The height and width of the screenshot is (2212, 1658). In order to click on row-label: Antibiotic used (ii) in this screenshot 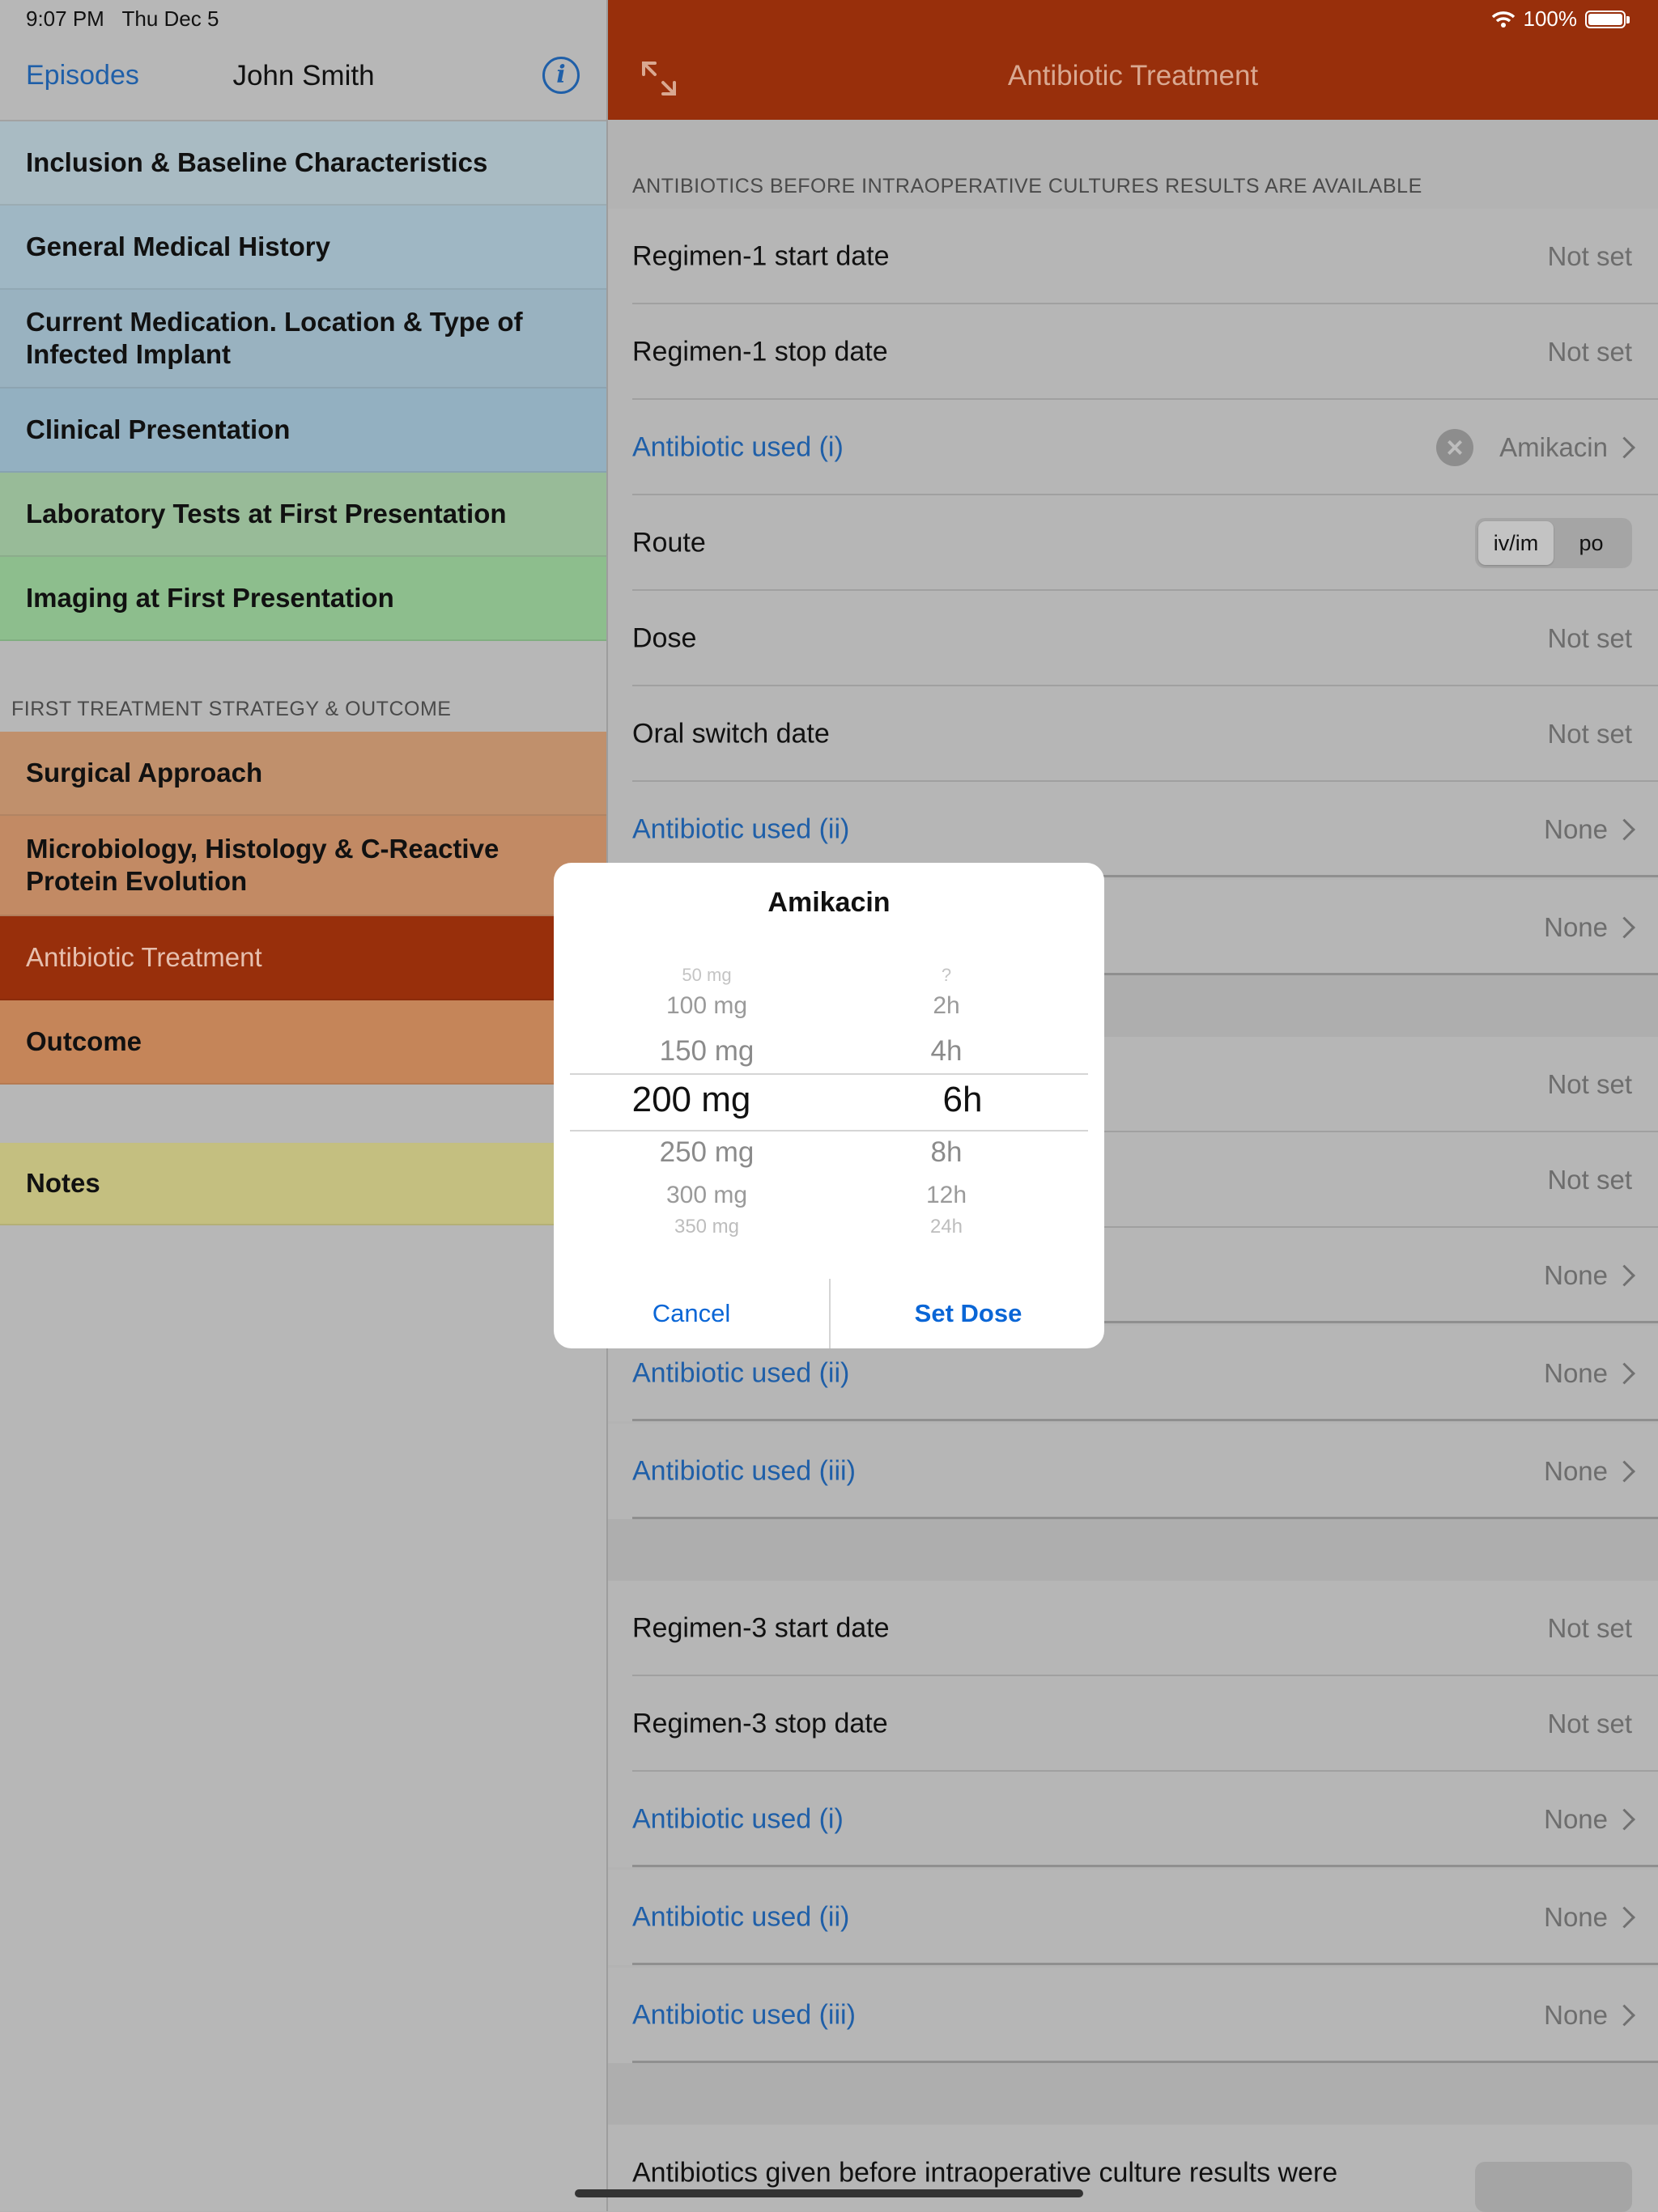, I will do `click(741, 1917)`.